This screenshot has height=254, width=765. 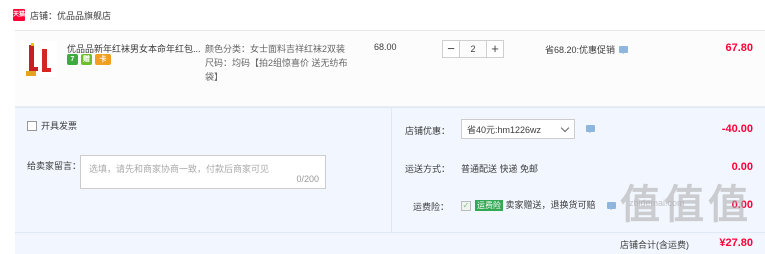 What do you see at coordinates (739, 48) in the screenshot?
I see `item-subtotal: 67.80` at bounding box center [739, 48].